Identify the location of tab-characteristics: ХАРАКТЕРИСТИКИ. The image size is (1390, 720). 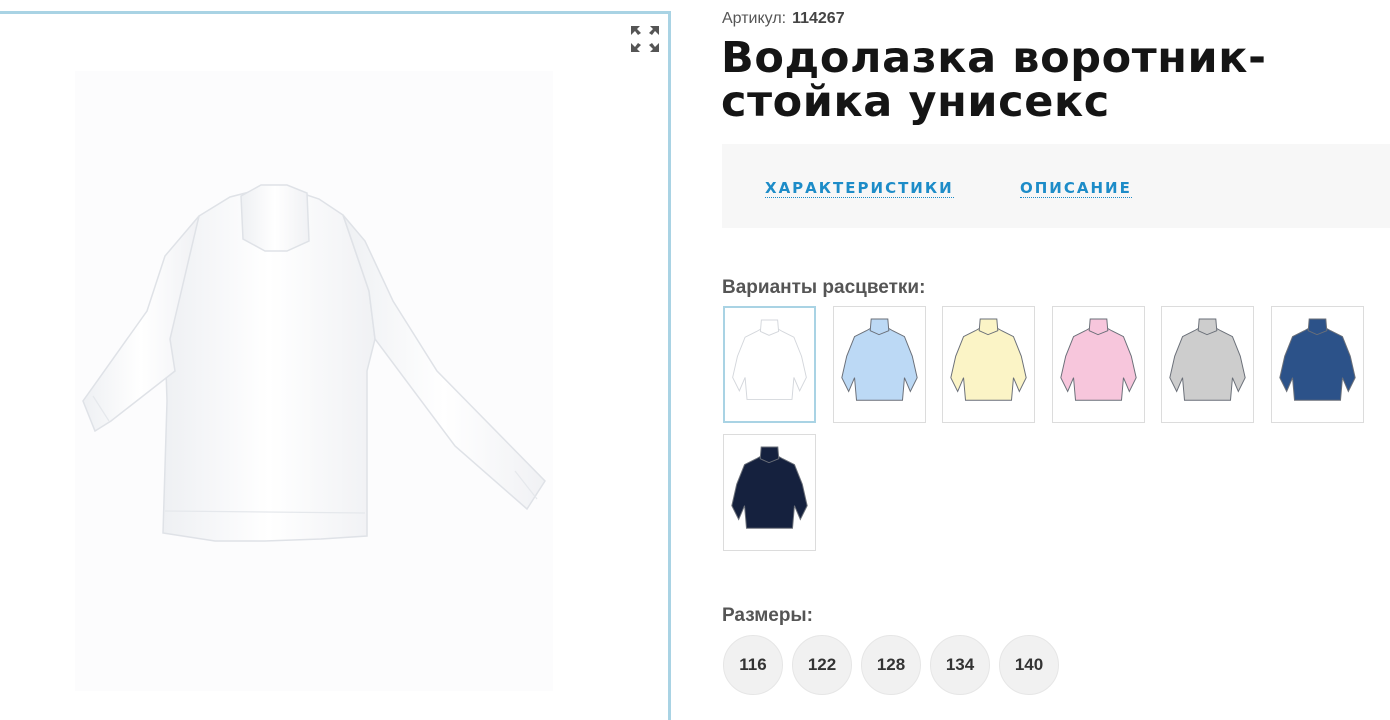
(859, 188).